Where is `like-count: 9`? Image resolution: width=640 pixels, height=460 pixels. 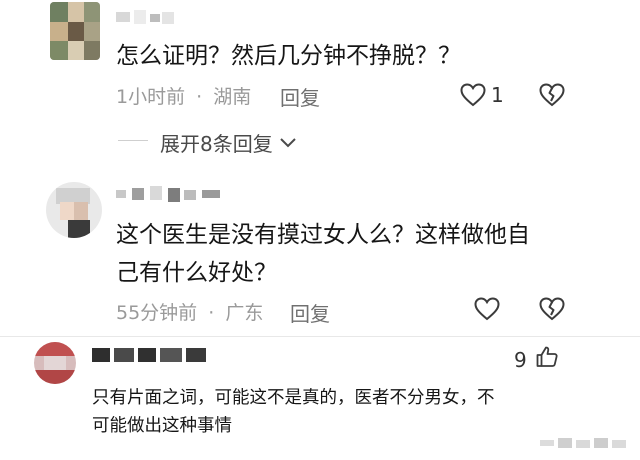
like-count: 9 is located at coordinates (520, 360).